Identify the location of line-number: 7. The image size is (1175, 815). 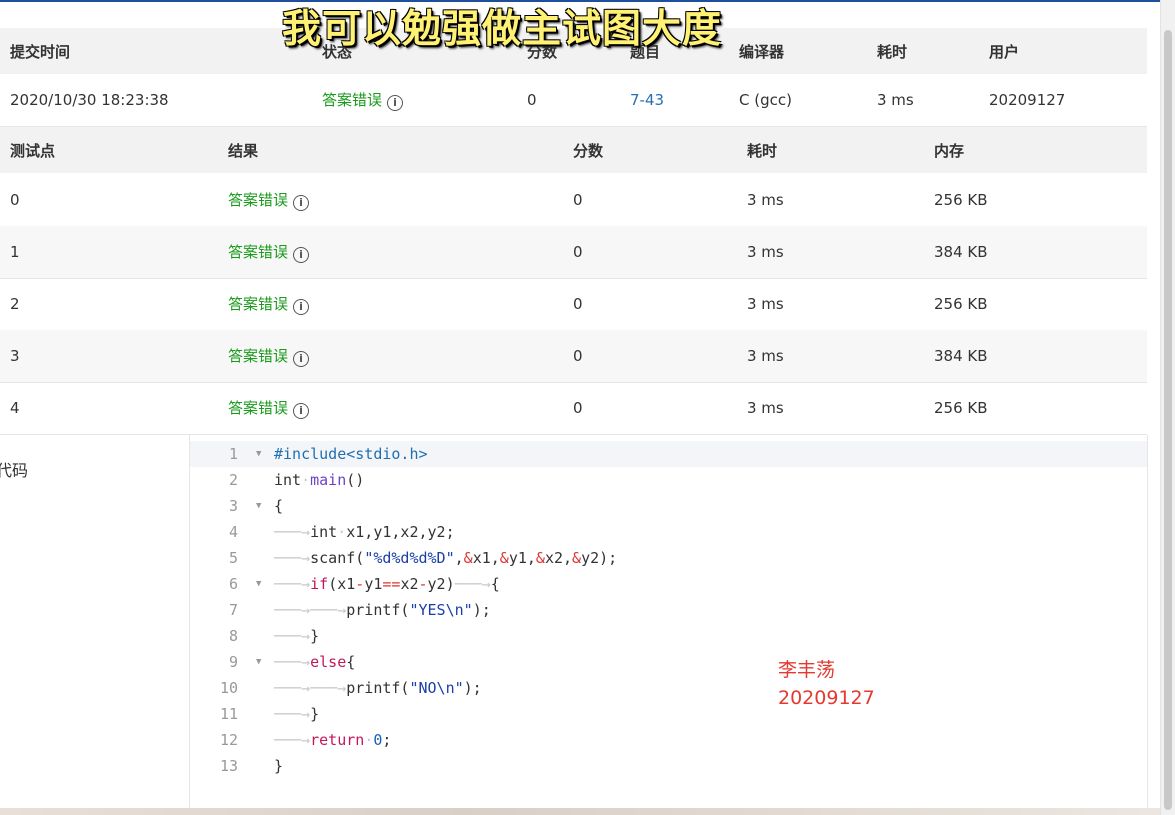
(233, 610).